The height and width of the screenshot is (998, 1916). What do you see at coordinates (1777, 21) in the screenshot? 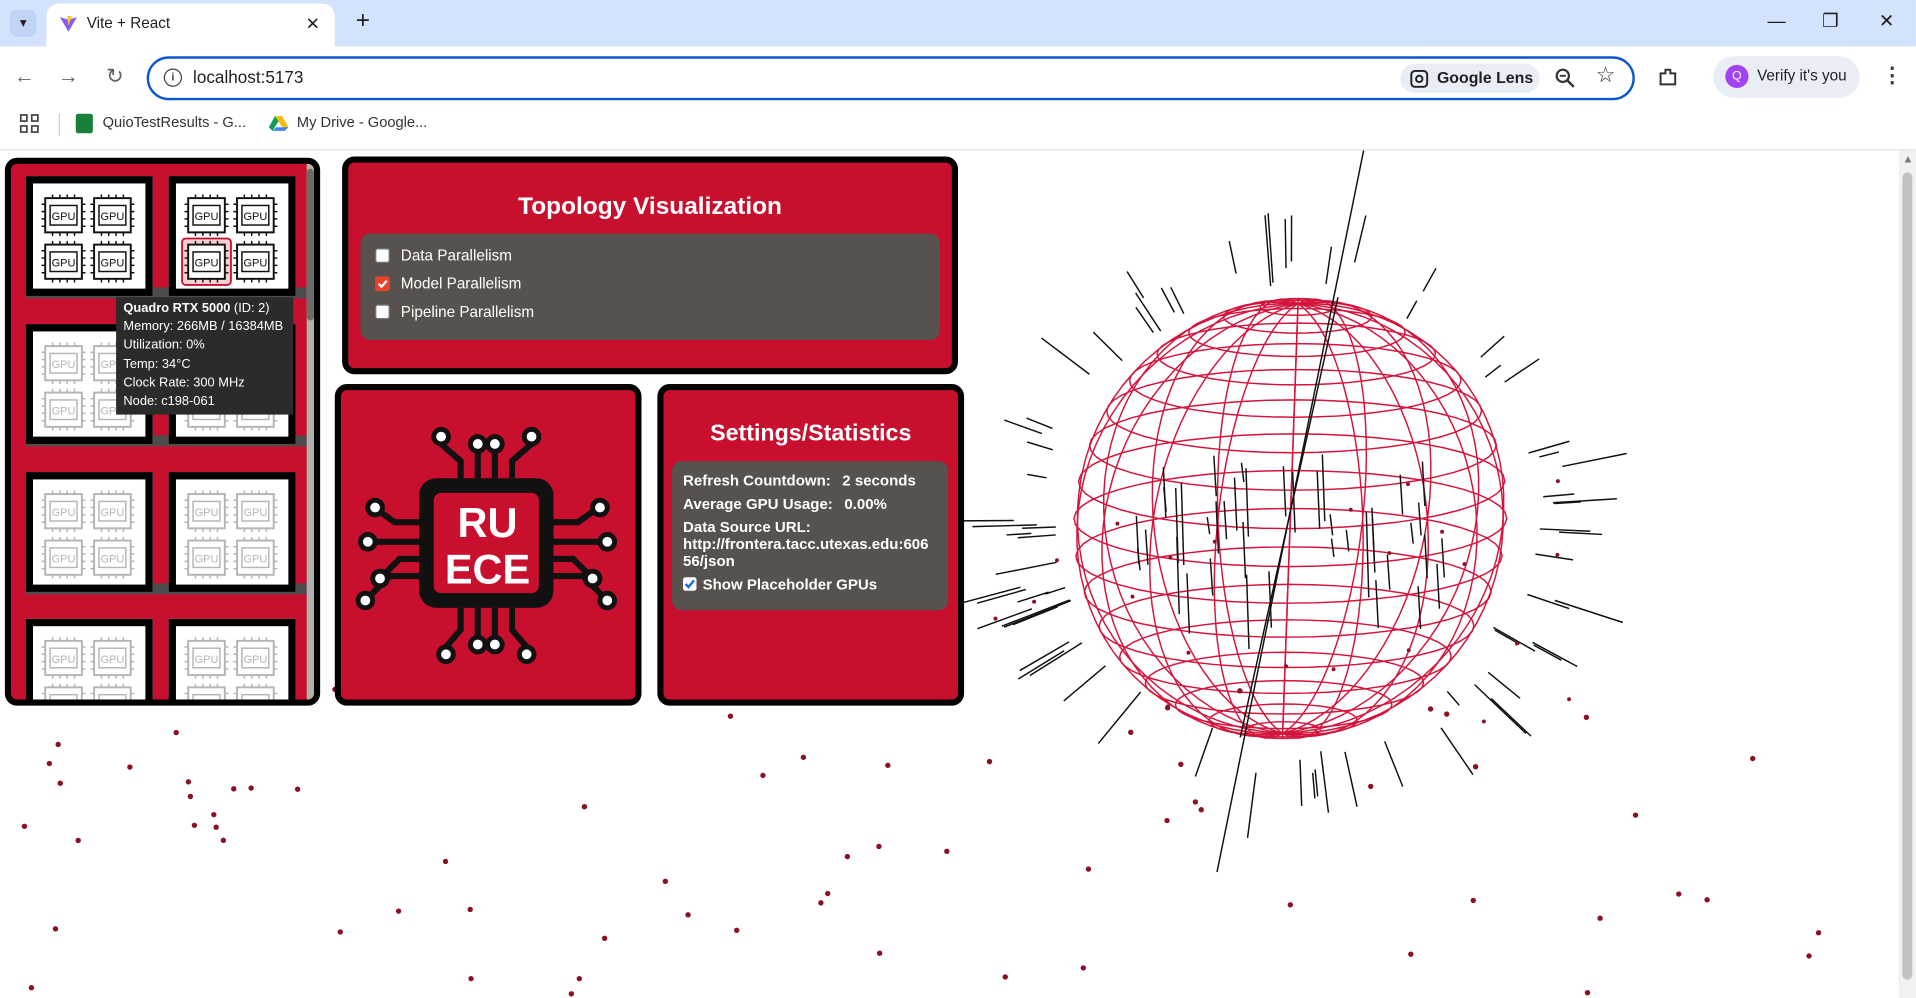
I see `minimize-icon: —` at bounding box center [1777, 21].